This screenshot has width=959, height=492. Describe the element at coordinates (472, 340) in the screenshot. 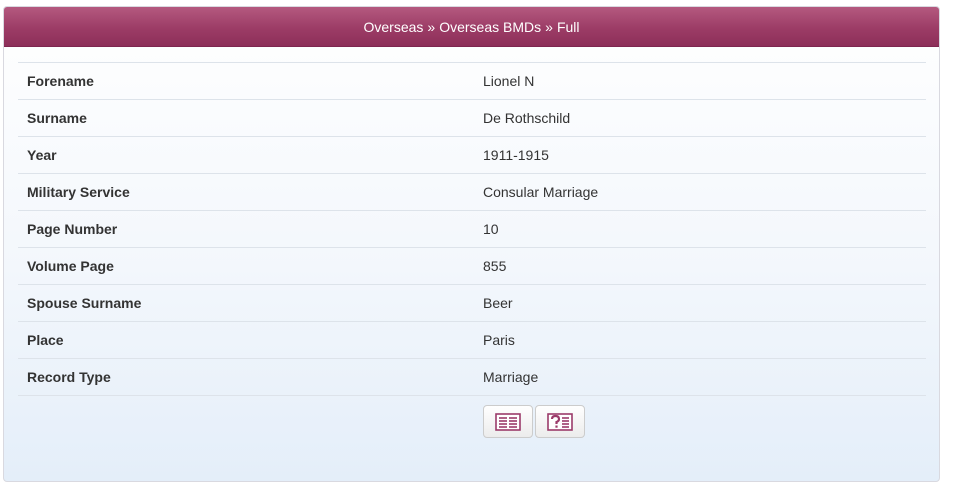

I see `table-row: Place Paris` at that location.